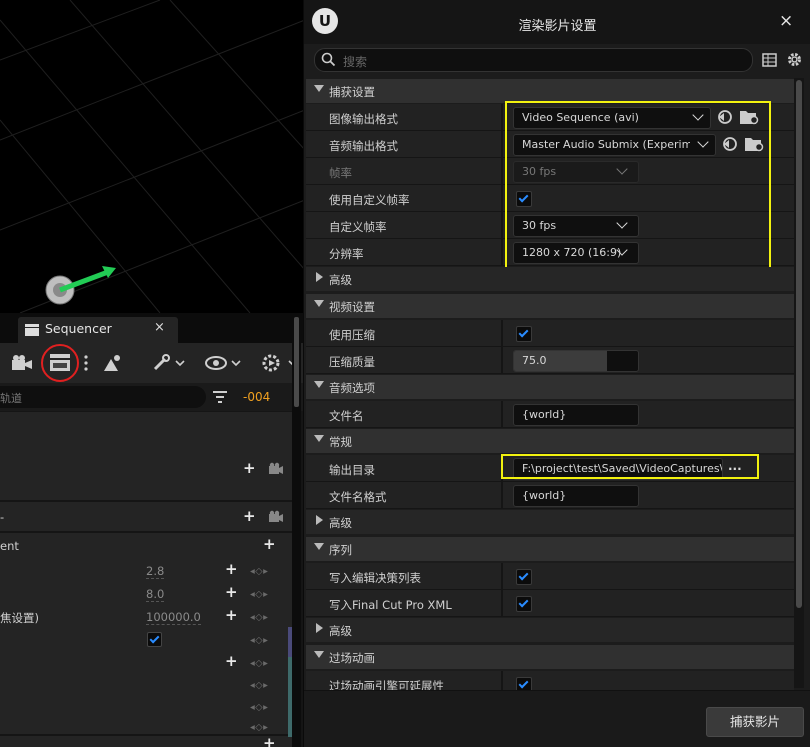 The height and width of the screenshot is (747, 810). I want to click on render-movie-button, so click(60, 363).